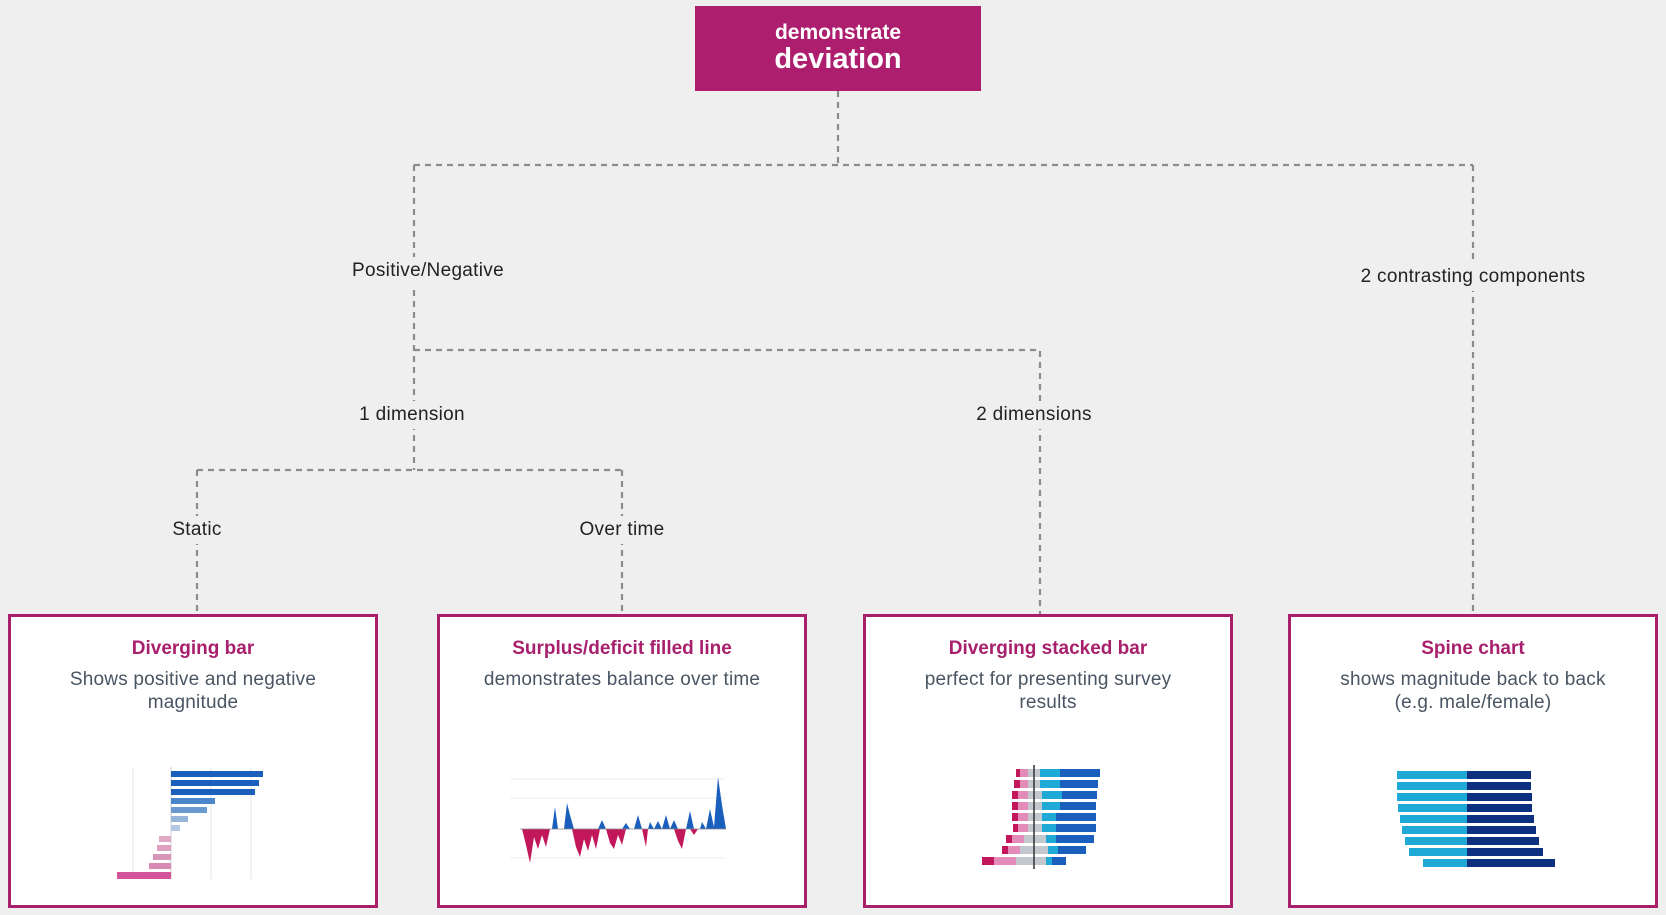 The height and width of the screenshot is (915, 1666). What do you see at coordinates (618, 820) in the screenshot?
I see `surplus-deficit-thumbnail` at bounding box center [618, 820].